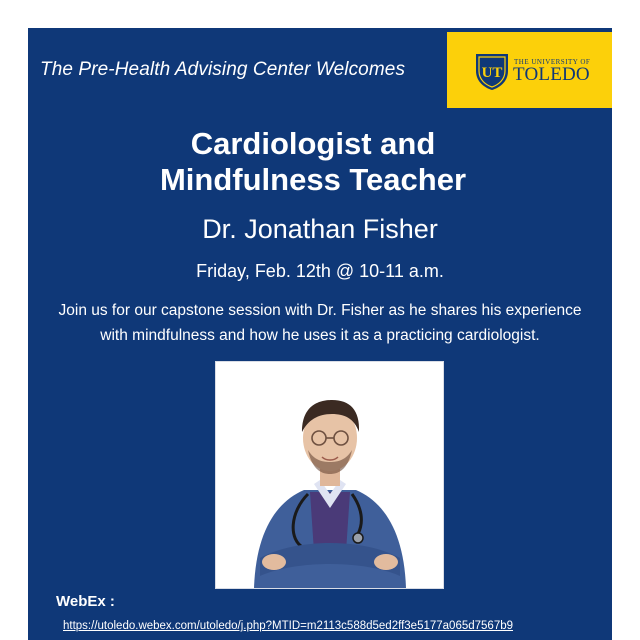  What do you see at coordinates (320, 229) in the screenshot?
I see `speaker-name: Dr. Jonathan Fisher` at bounding box center [320, 229].